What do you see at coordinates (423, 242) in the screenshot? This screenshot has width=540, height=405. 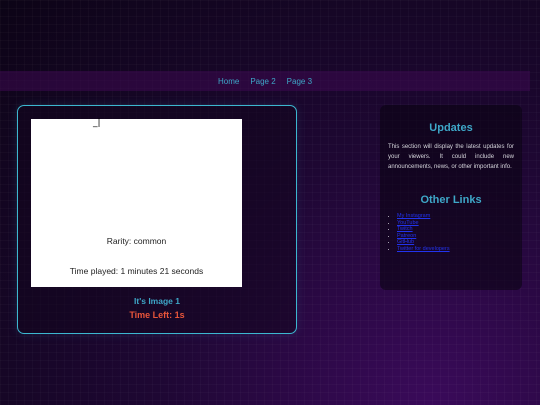 I see `list-item: GitHub` at bounding box center [423, 242].